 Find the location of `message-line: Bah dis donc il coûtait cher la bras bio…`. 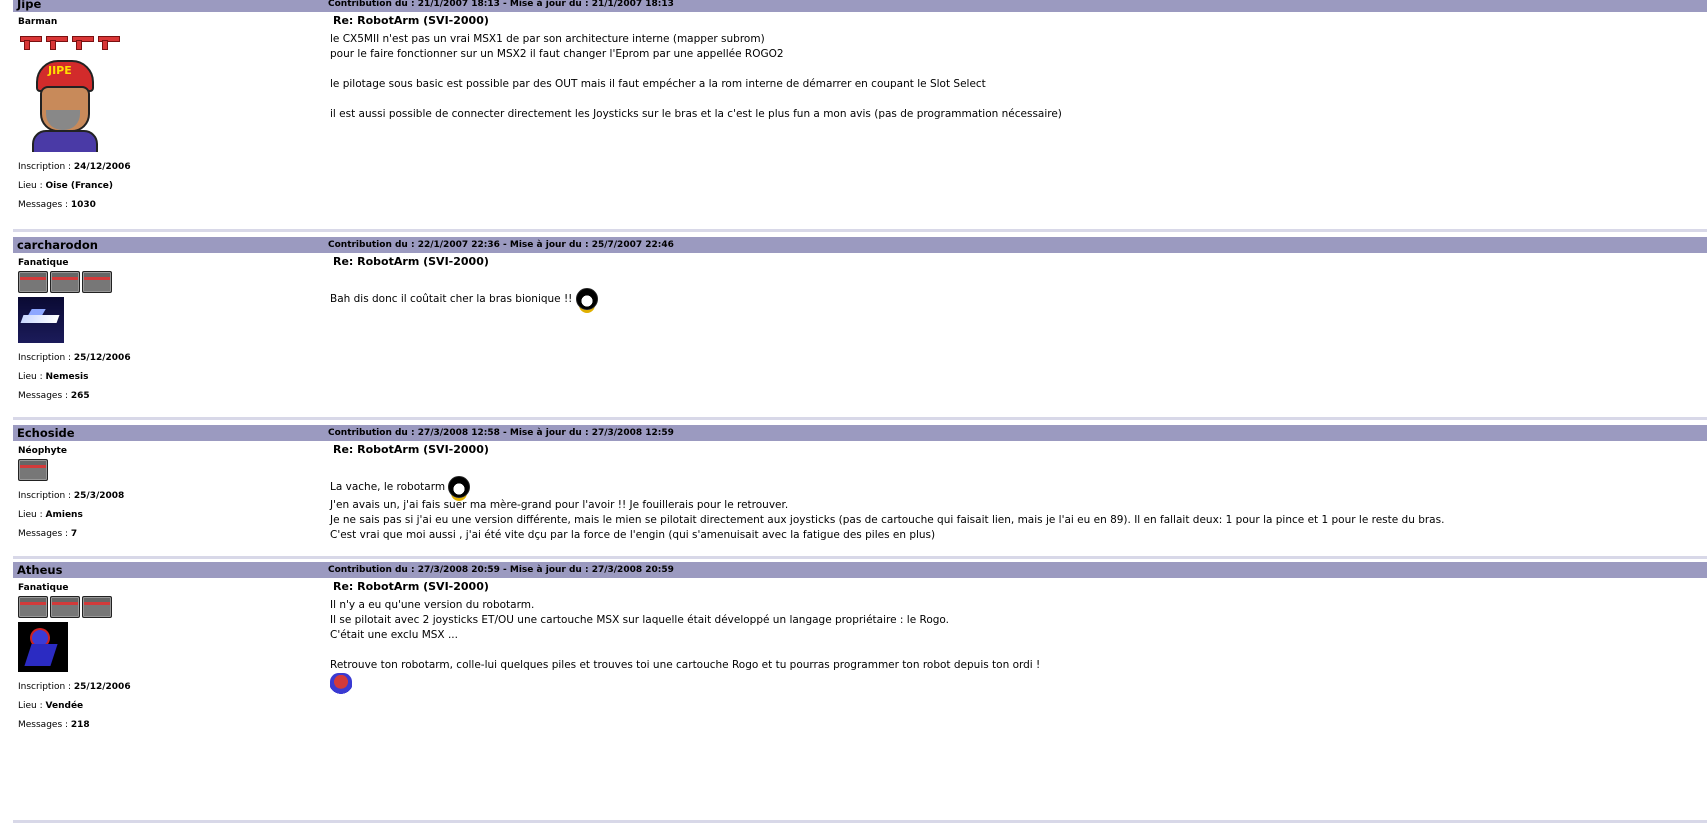

message-line: Bah dis donc il coûtait cher la bras bio… is located at coordinates (1013, 299).